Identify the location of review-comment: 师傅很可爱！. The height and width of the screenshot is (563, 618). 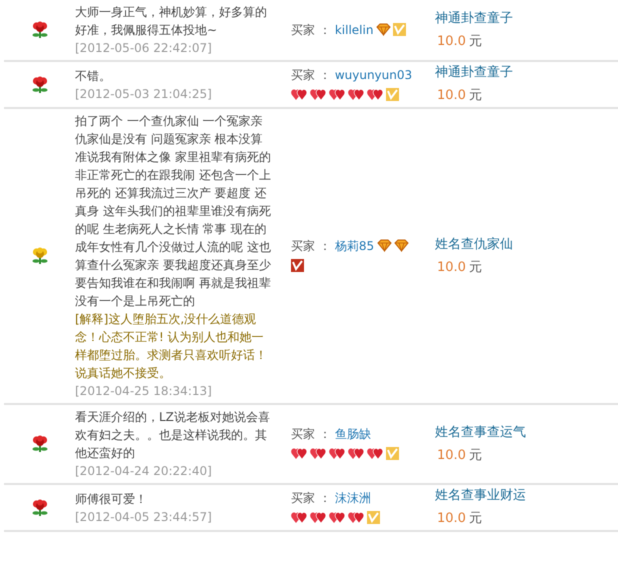
(111, 499).